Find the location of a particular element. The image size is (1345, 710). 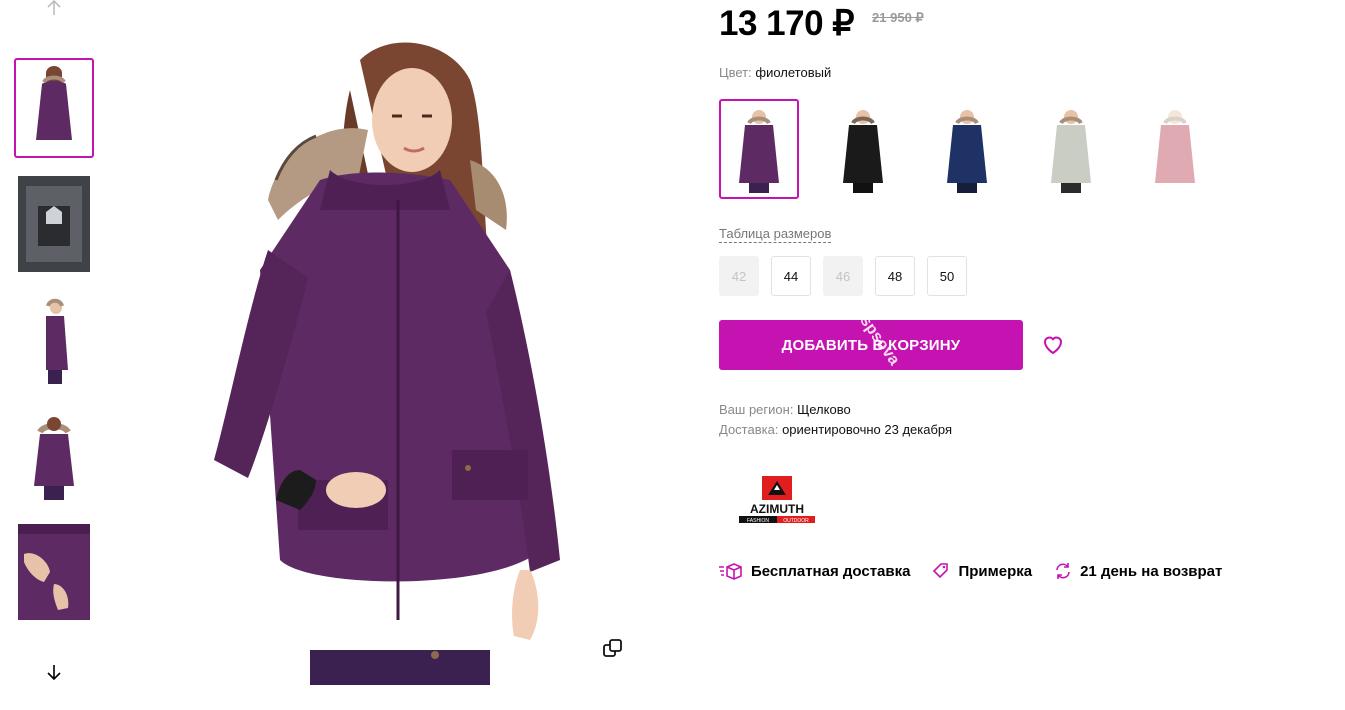

perk-returns: 21 день на возврат is located at coordinates (1138, 571).